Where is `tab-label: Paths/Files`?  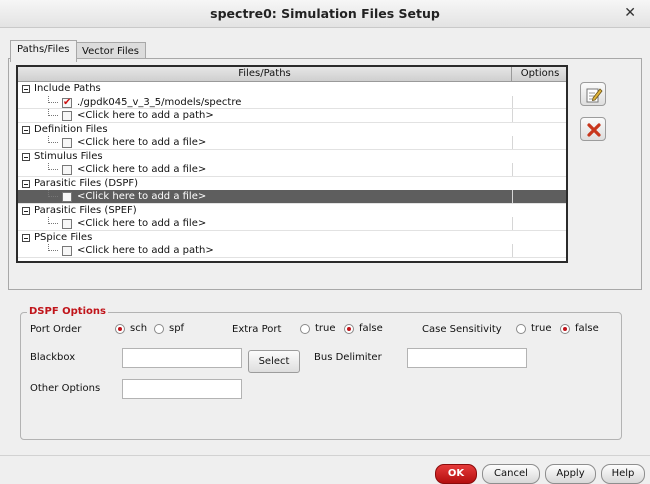
tab-label: Paths/Files is located at coordinates (43, 49).